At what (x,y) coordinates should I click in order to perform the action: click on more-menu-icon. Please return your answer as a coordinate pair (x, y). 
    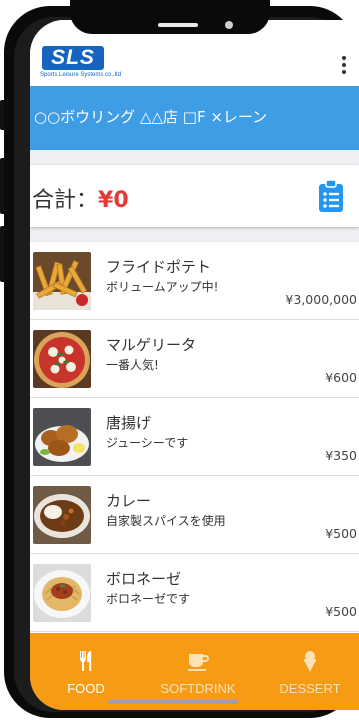
    Looking at the image, I should click on (345, 68).